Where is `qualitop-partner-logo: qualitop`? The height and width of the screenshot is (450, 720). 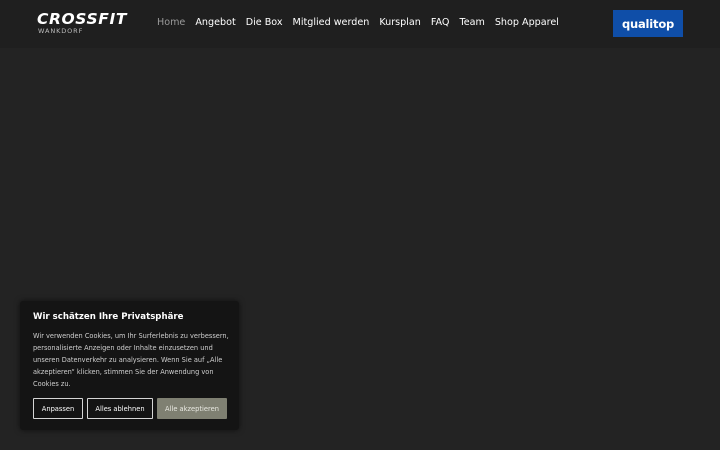 qualitop-partner-logo: qualitop is located at coordinates (648, 23).